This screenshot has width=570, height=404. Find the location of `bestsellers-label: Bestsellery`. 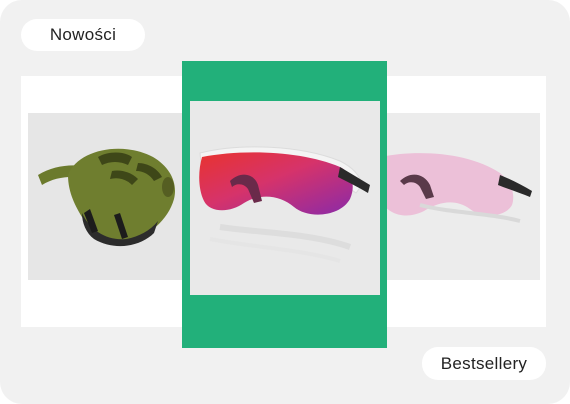

bestsellers-label: Bestsellery is located at coordinates (484, 363).